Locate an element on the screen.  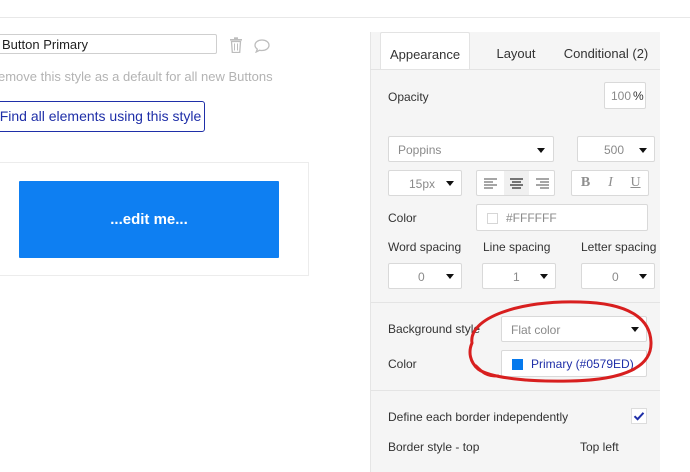
align-center-icon is located at coordinates (516, 183).